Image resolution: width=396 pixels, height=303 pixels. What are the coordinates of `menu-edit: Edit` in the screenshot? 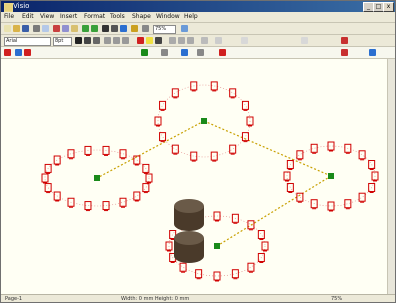 It's located at (28, 17).